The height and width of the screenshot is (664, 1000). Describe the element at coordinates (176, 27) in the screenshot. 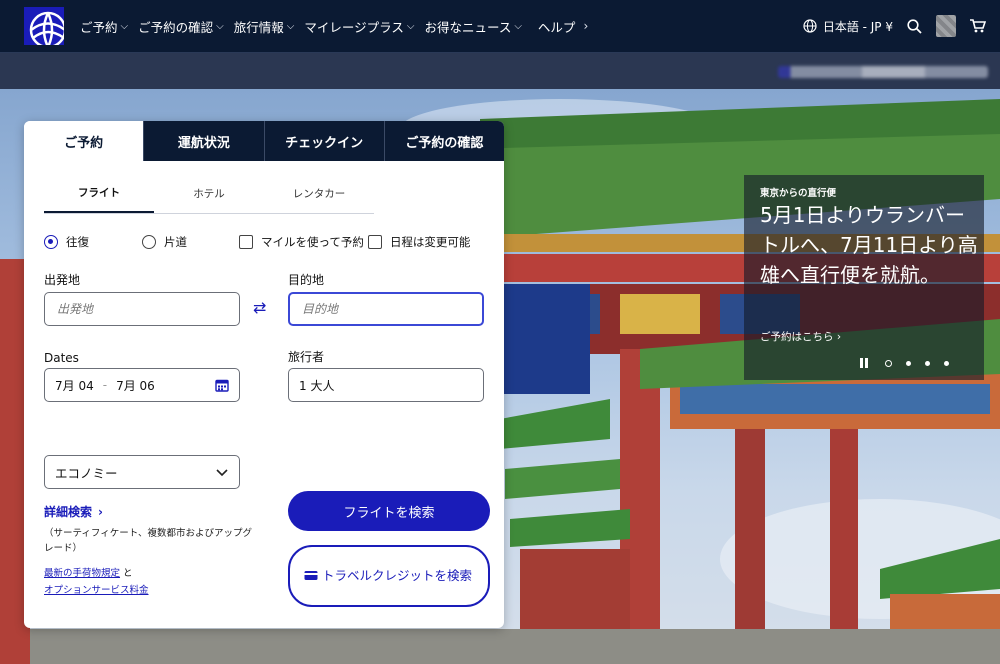

I see `nav-item-label: ご予約の確認` at that location.